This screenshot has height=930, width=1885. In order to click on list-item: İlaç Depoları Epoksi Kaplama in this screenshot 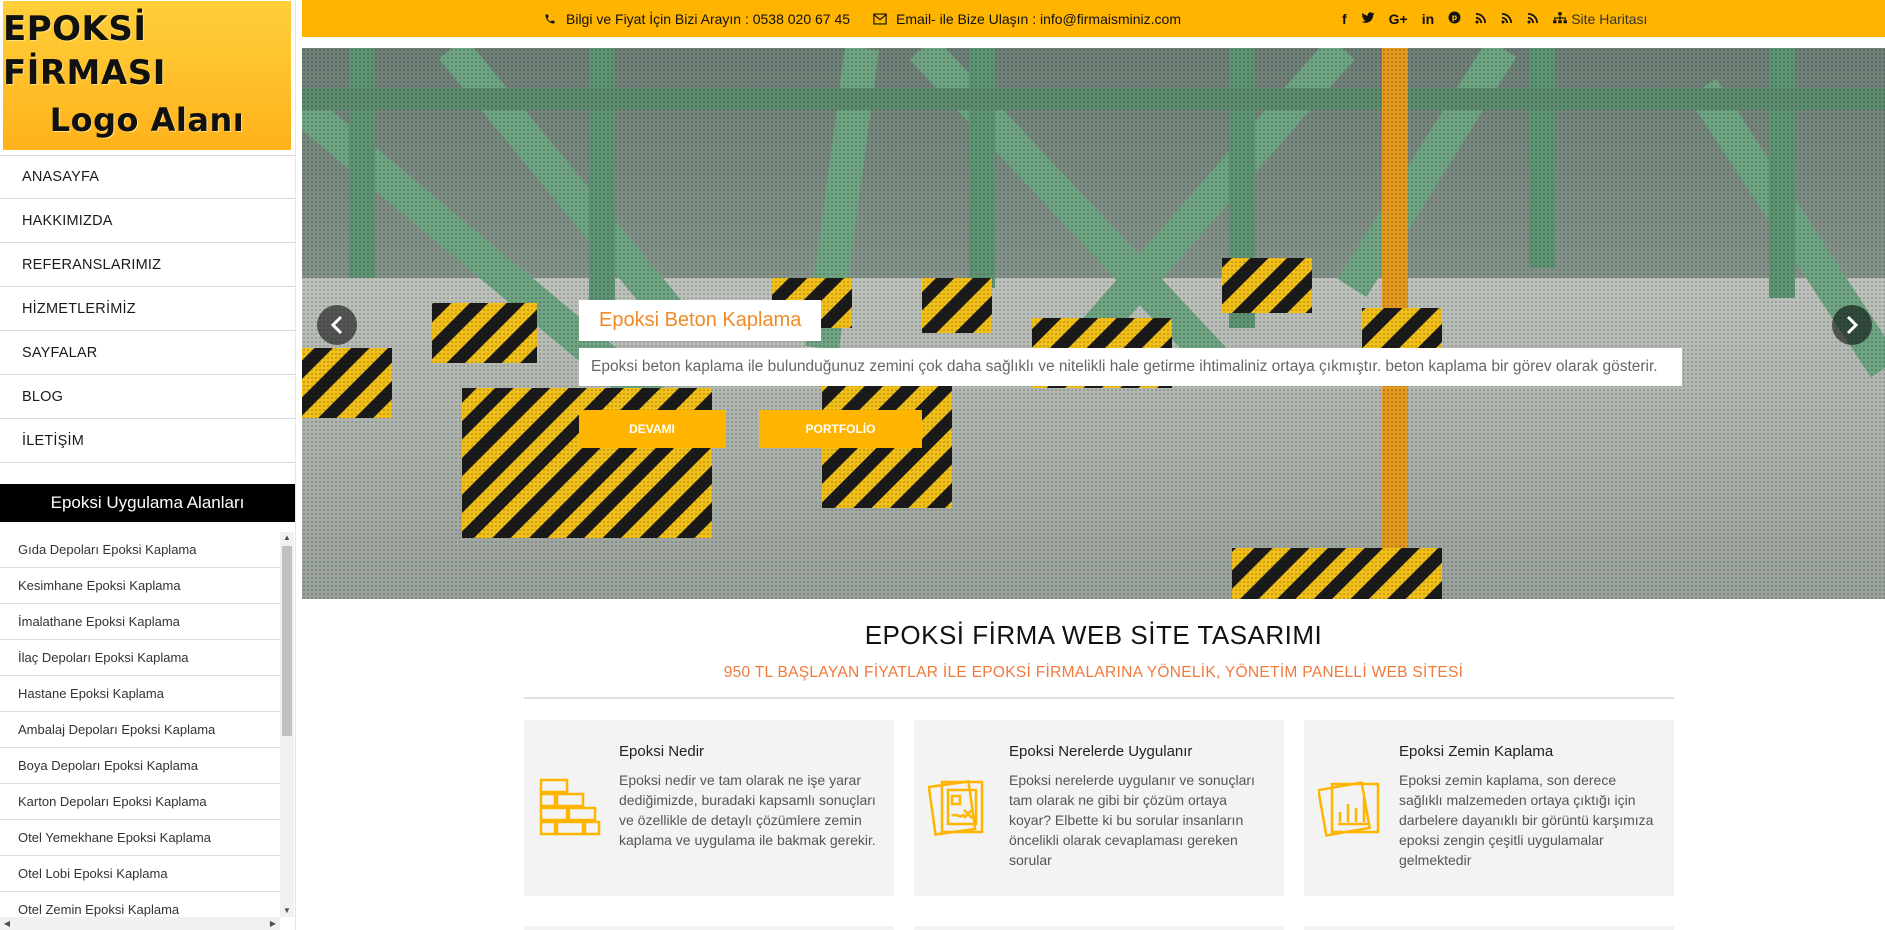, I will do `click(140, 658)`.